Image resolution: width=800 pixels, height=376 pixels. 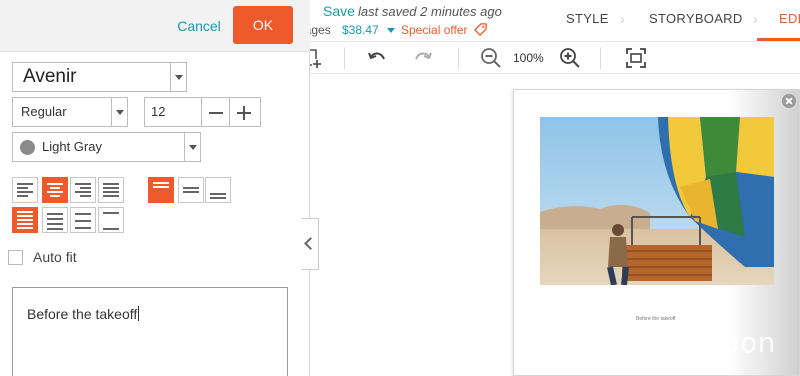 I want to click on autofit-checkbox, so click(x=15, y=257).